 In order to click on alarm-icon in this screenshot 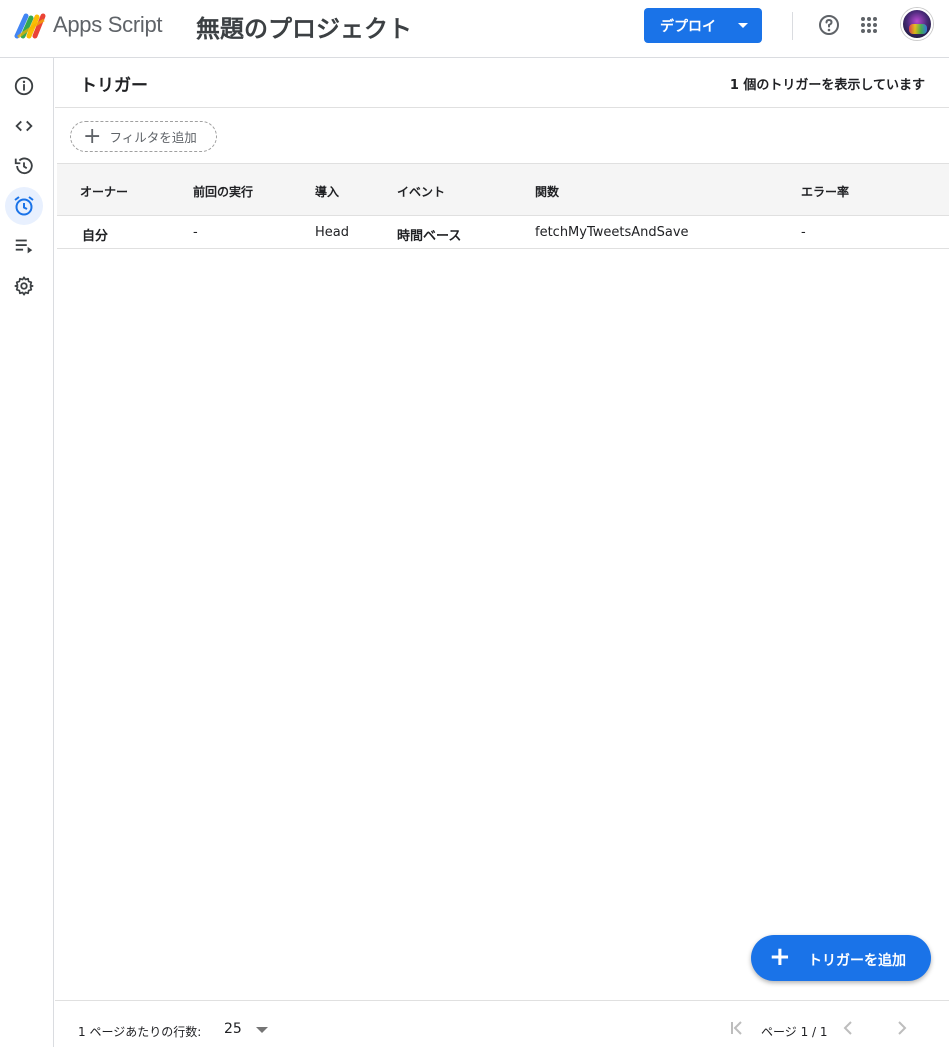, I will do `click(24, 206)`.